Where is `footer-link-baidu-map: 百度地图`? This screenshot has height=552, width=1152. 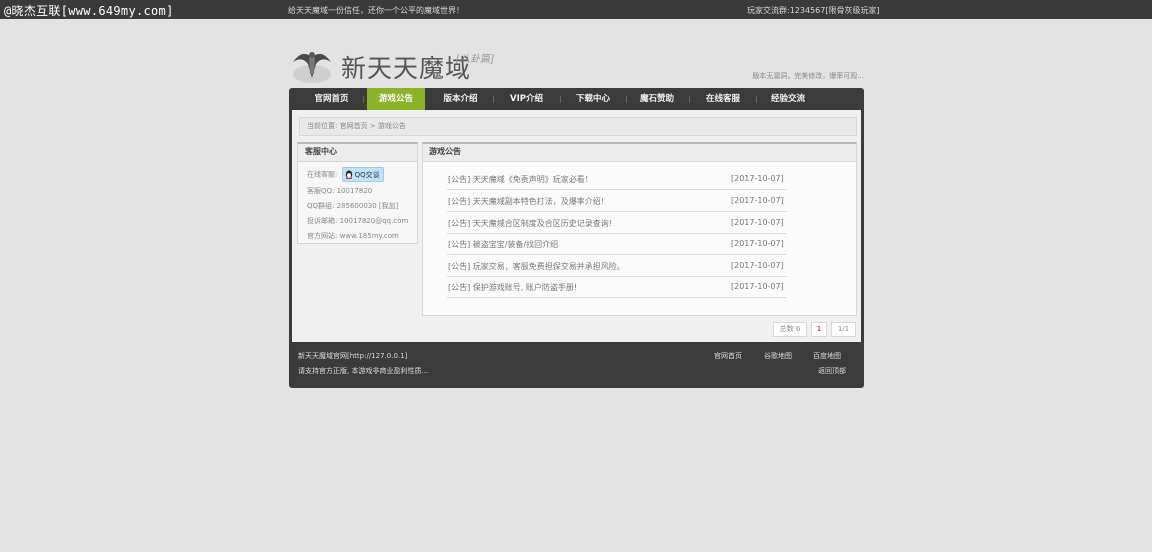 footer-link-baidu-map: 百度地图 is located at coordinates (827, 356).